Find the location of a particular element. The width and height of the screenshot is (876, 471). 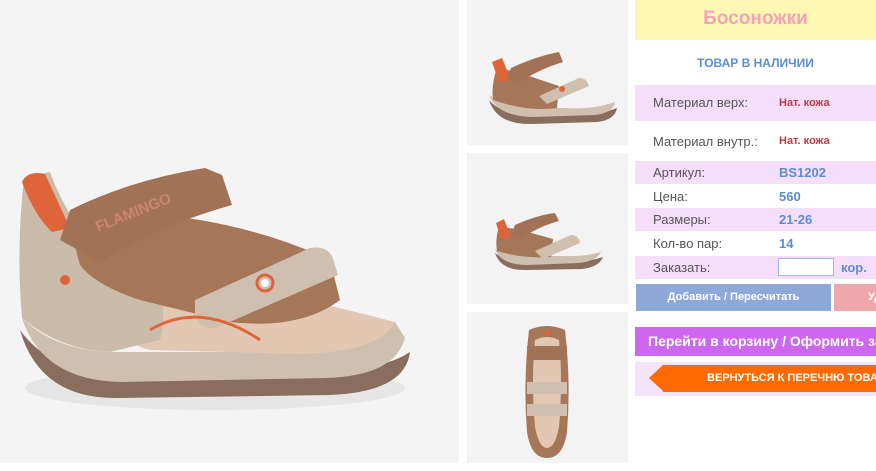

arrow-left-icon is located at coordinates (656, 378).